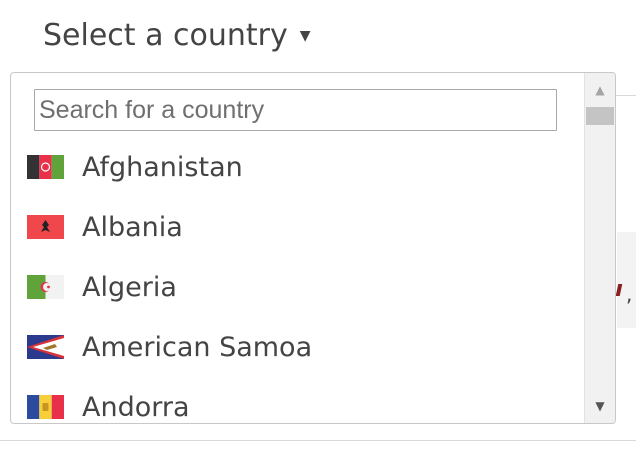 The height and width of the screenshot is (454, 636). I want to click on country-name: Afghanistan, so click(162, 167).